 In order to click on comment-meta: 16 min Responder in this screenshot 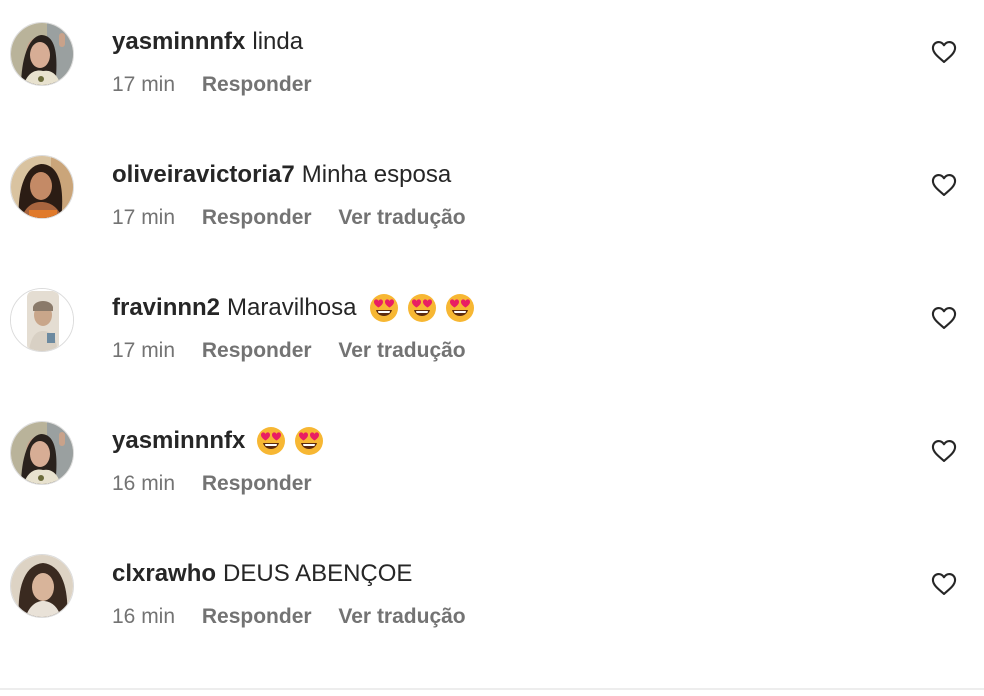, I will do `click(222, 484)`.